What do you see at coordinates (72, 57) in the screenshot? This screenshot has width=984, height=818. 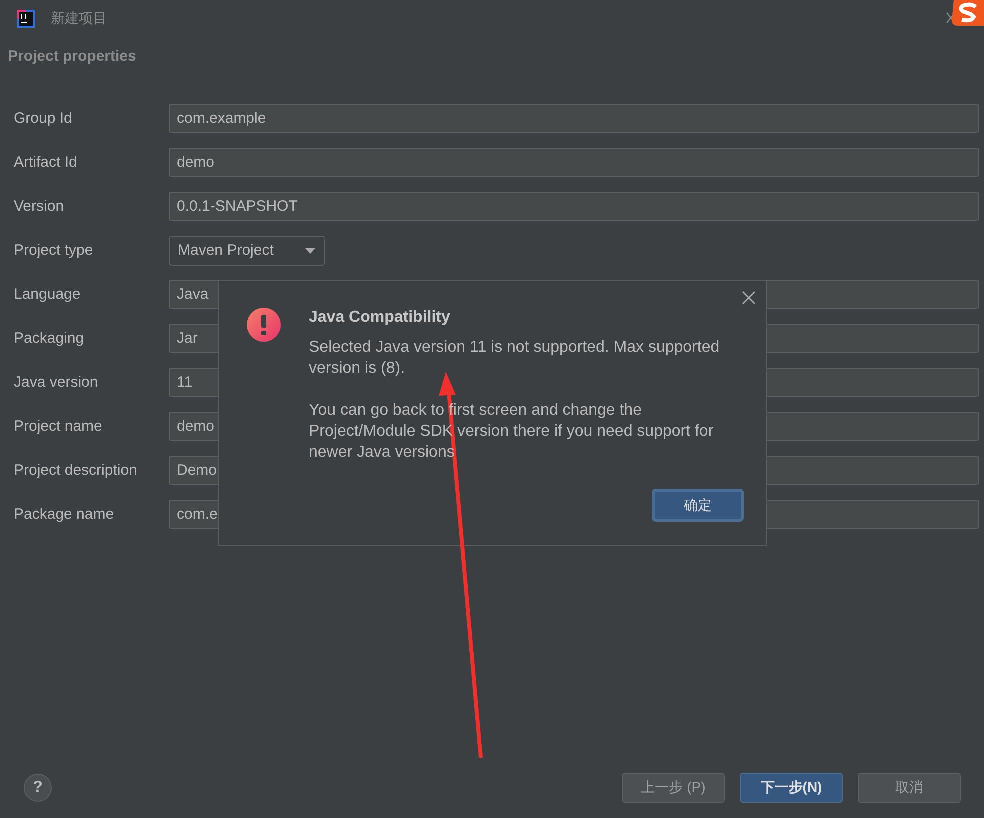 I see `section-title: Project properties` at bounding box center [72, 57].